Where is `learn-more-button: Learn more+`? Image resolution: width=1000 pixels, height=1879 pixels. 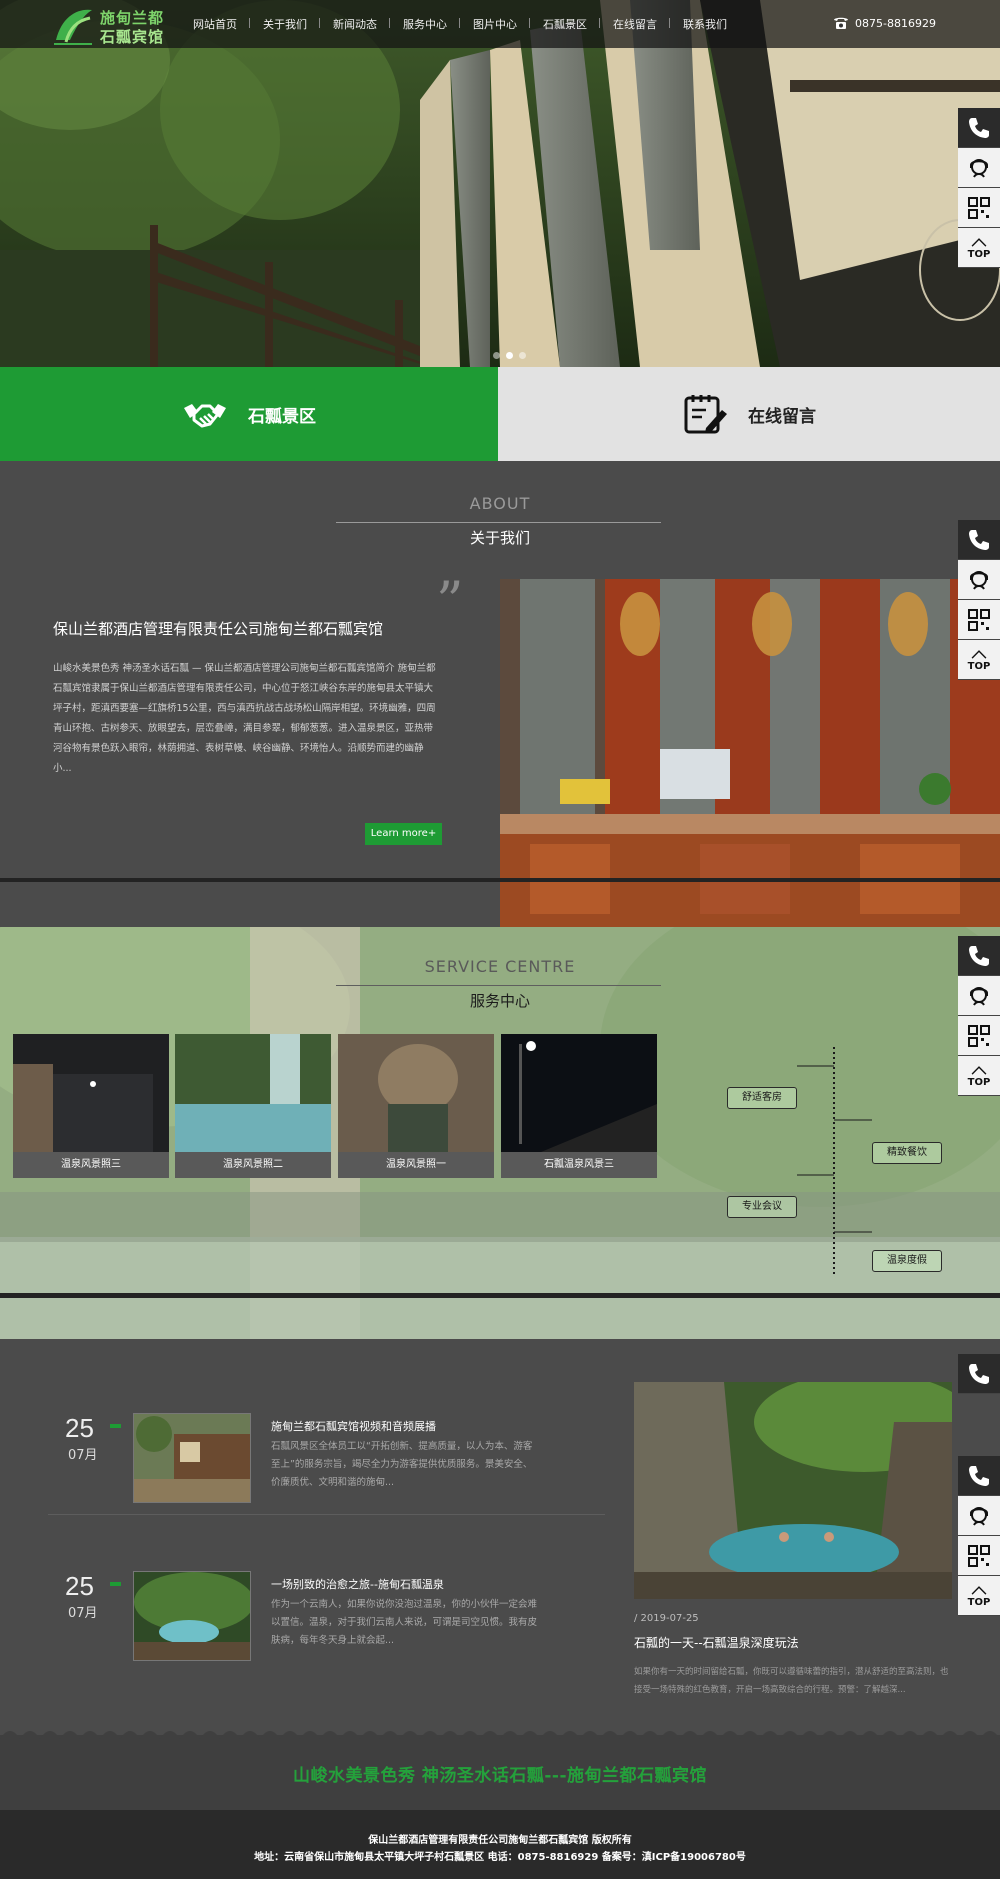
learn-more-button: Learn more+ is located at coordinates (403, 834).